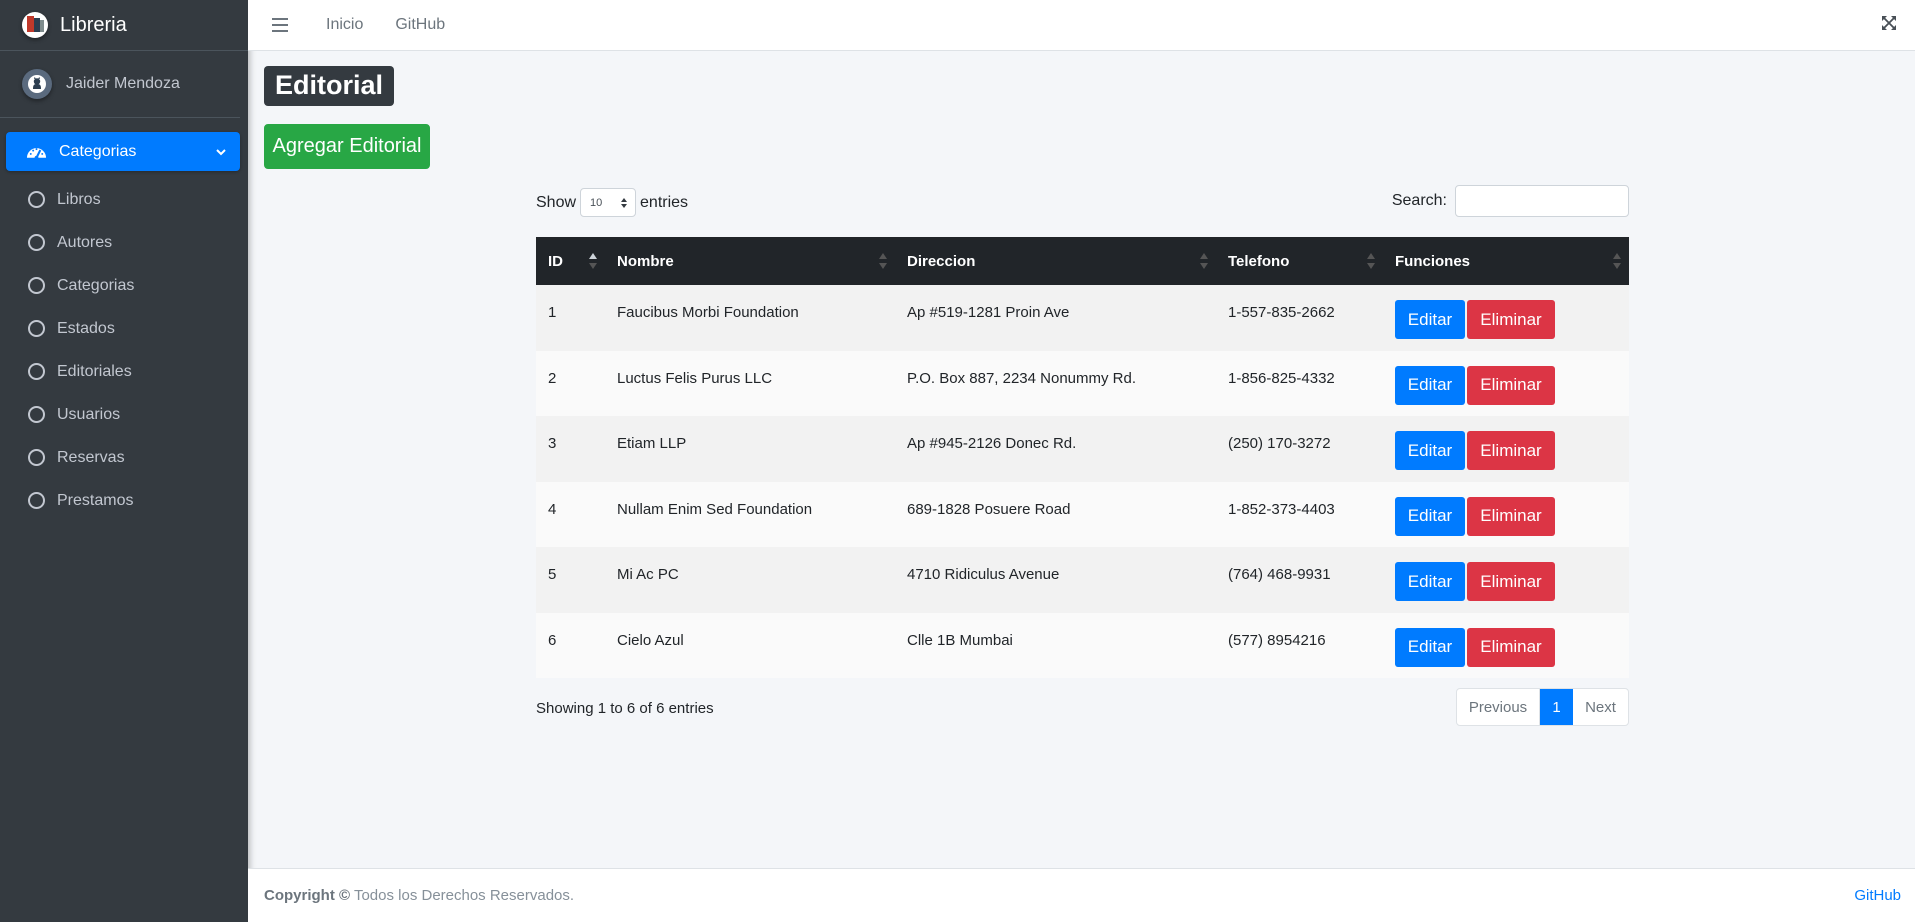 The height and width of the screenshot is (922, 1915). What do you see at coordinates (570, 261) in the screenshot?
I see `column-header-id: ID` at bounding box center [570, 261].